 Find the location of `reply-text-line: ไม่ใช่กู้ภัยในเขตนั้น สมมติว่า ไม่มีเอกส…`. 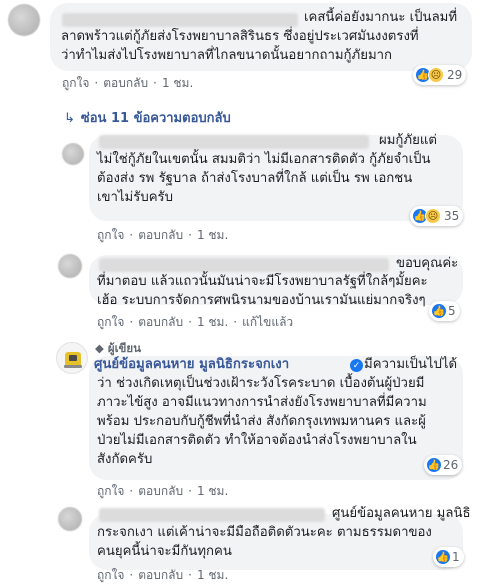

reply-text-line: ไม่ใช่กู้ภัยในเขตนั้น สมมติว่า ไม่มีเอกส… is located at coordinates (264, 159).